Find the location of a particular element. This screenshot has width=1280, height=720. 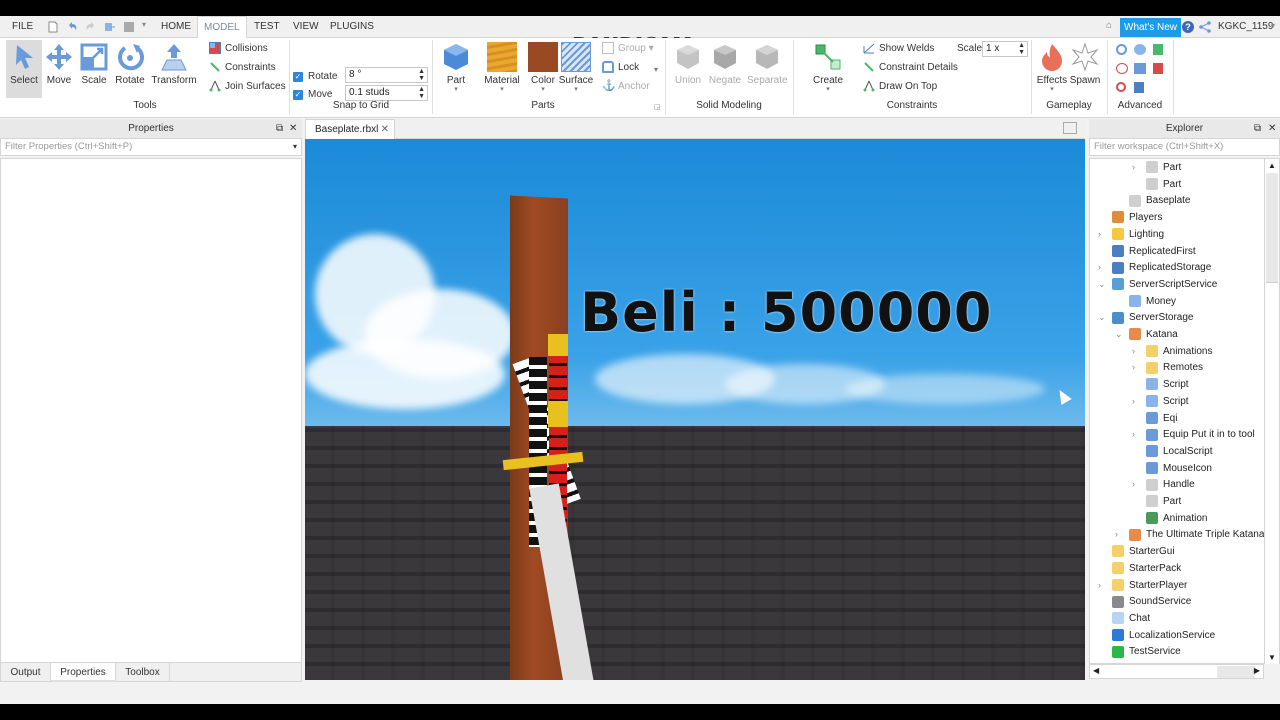

advanced-script-run-icon is located at coordinates (1140, 68).